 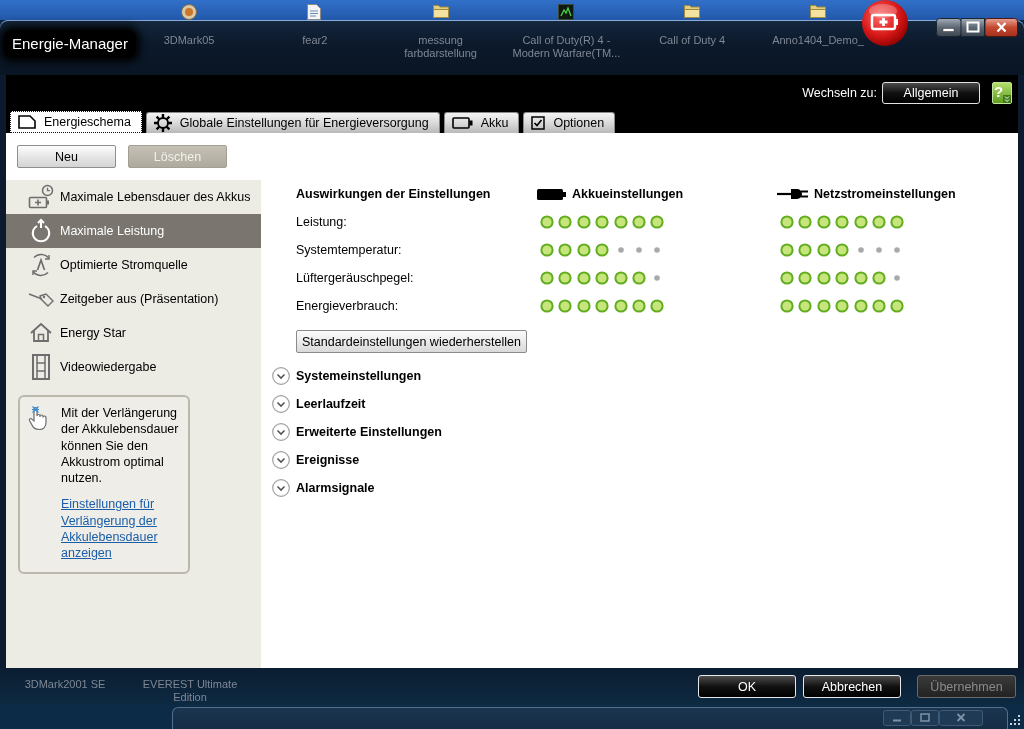 What do you see at coordinates (440, 47) in the screenshot?
I see `desktop-icon-label: messung farbdarstellung` at bounding box center [440, 47].